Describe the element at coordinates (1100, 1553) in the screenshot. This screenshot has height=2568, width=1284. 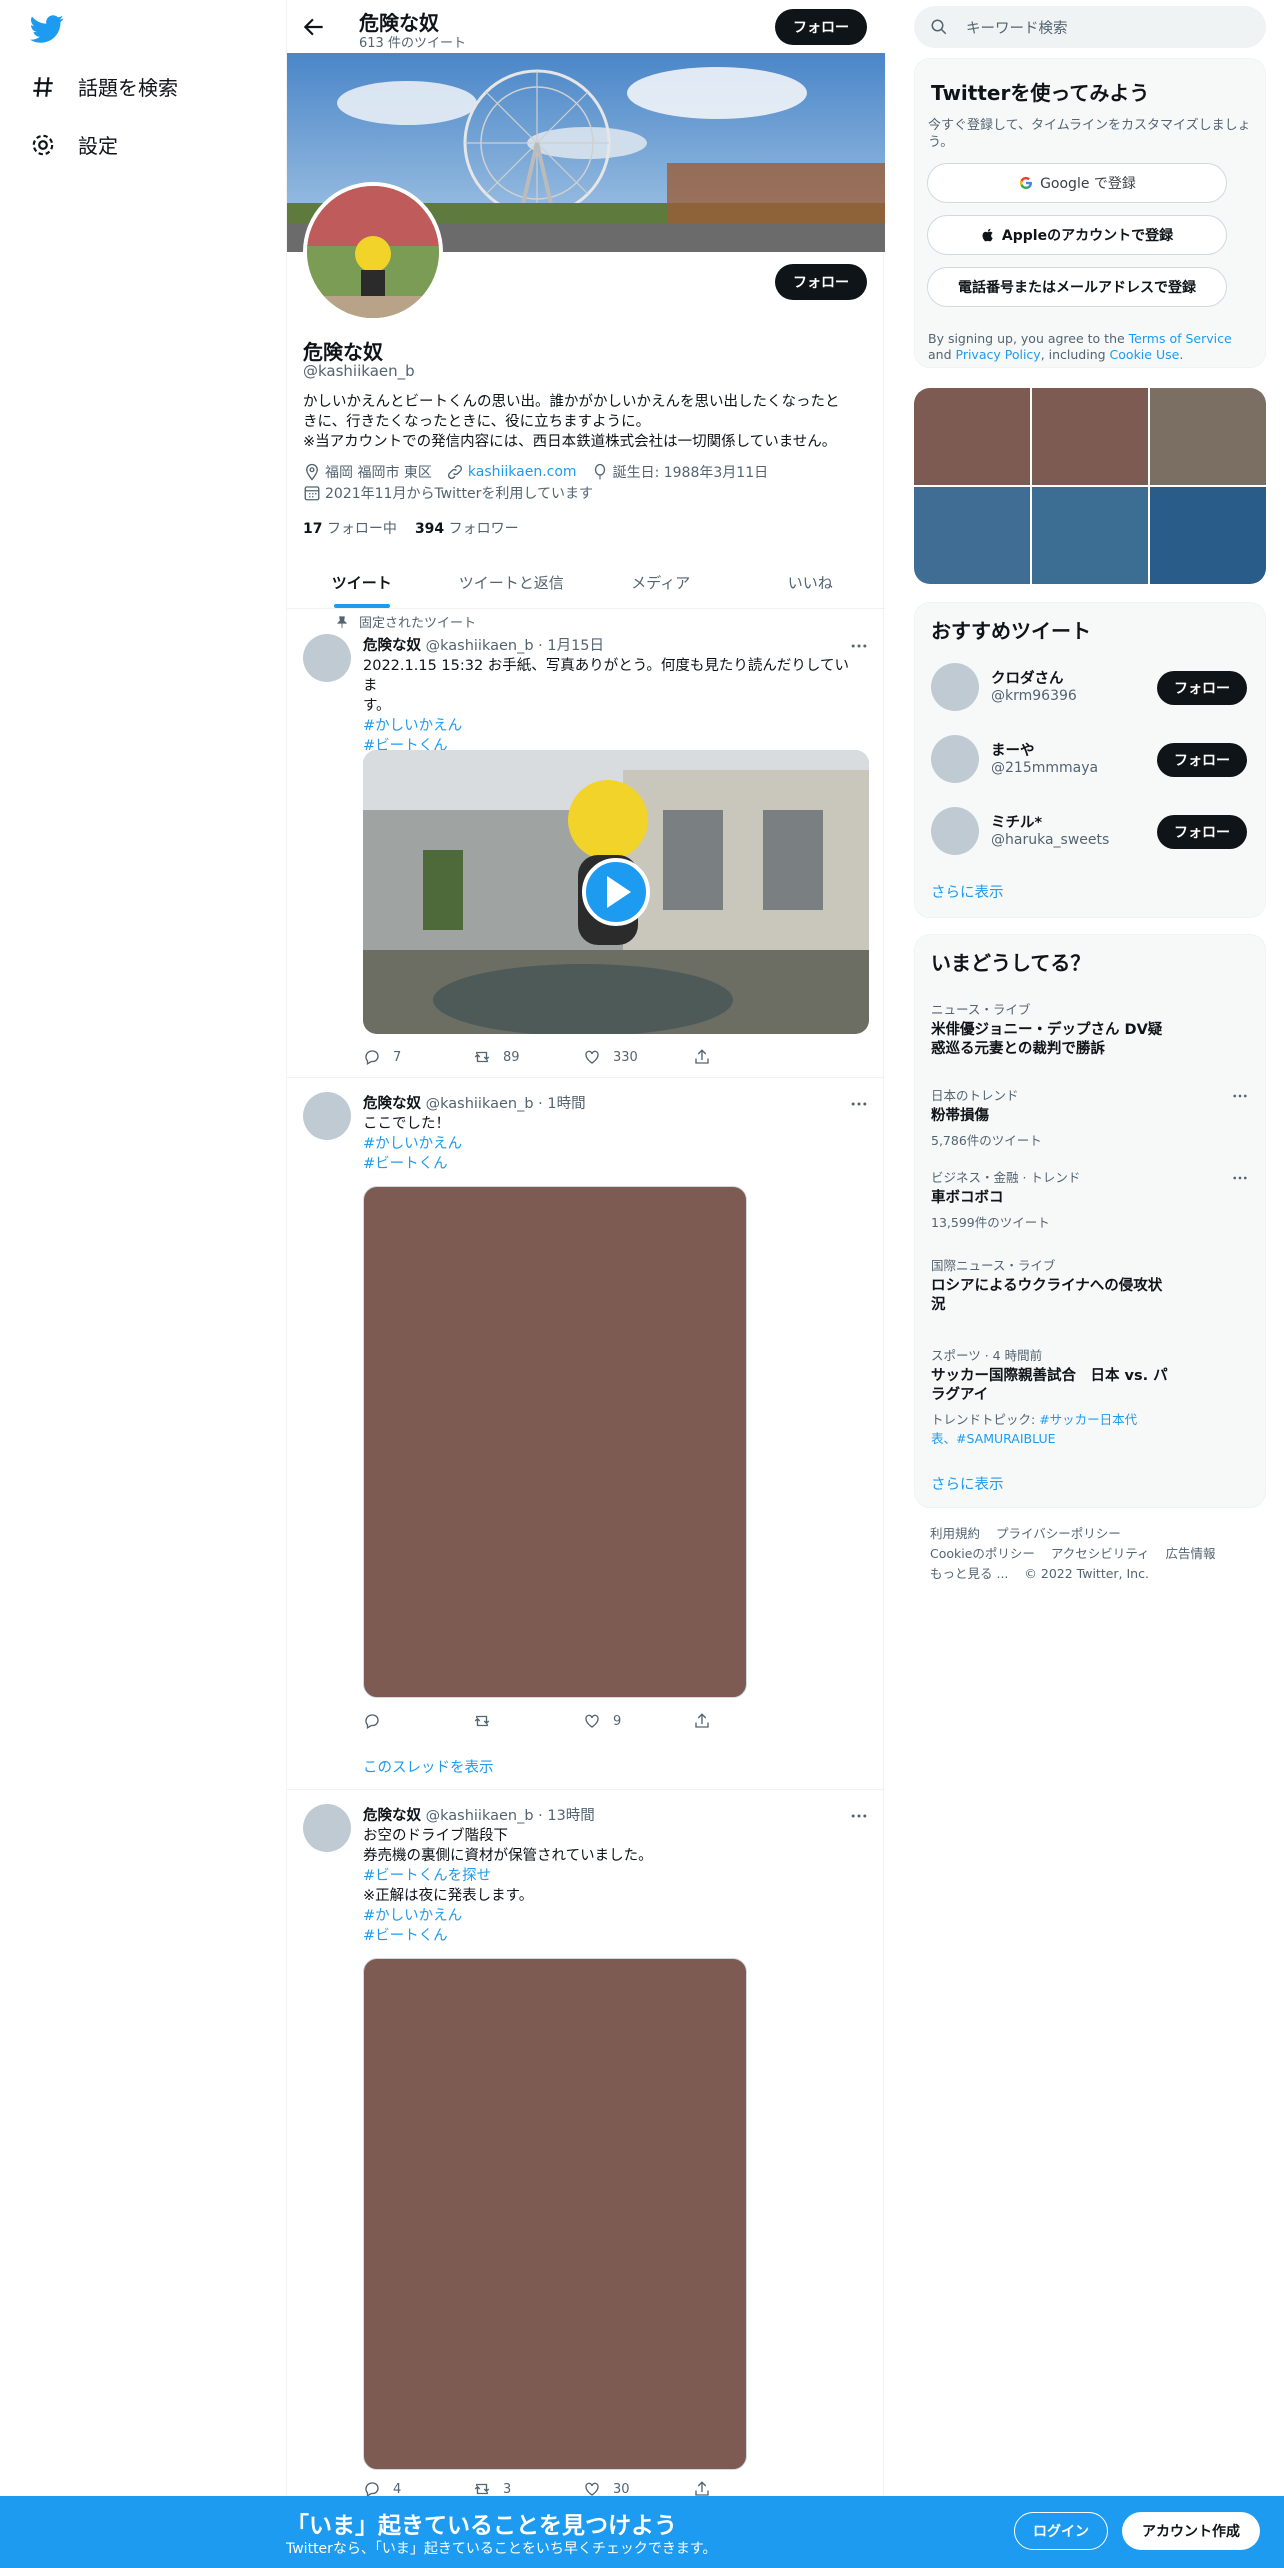
I see `footer-link: アクセシビリティ` at that location.